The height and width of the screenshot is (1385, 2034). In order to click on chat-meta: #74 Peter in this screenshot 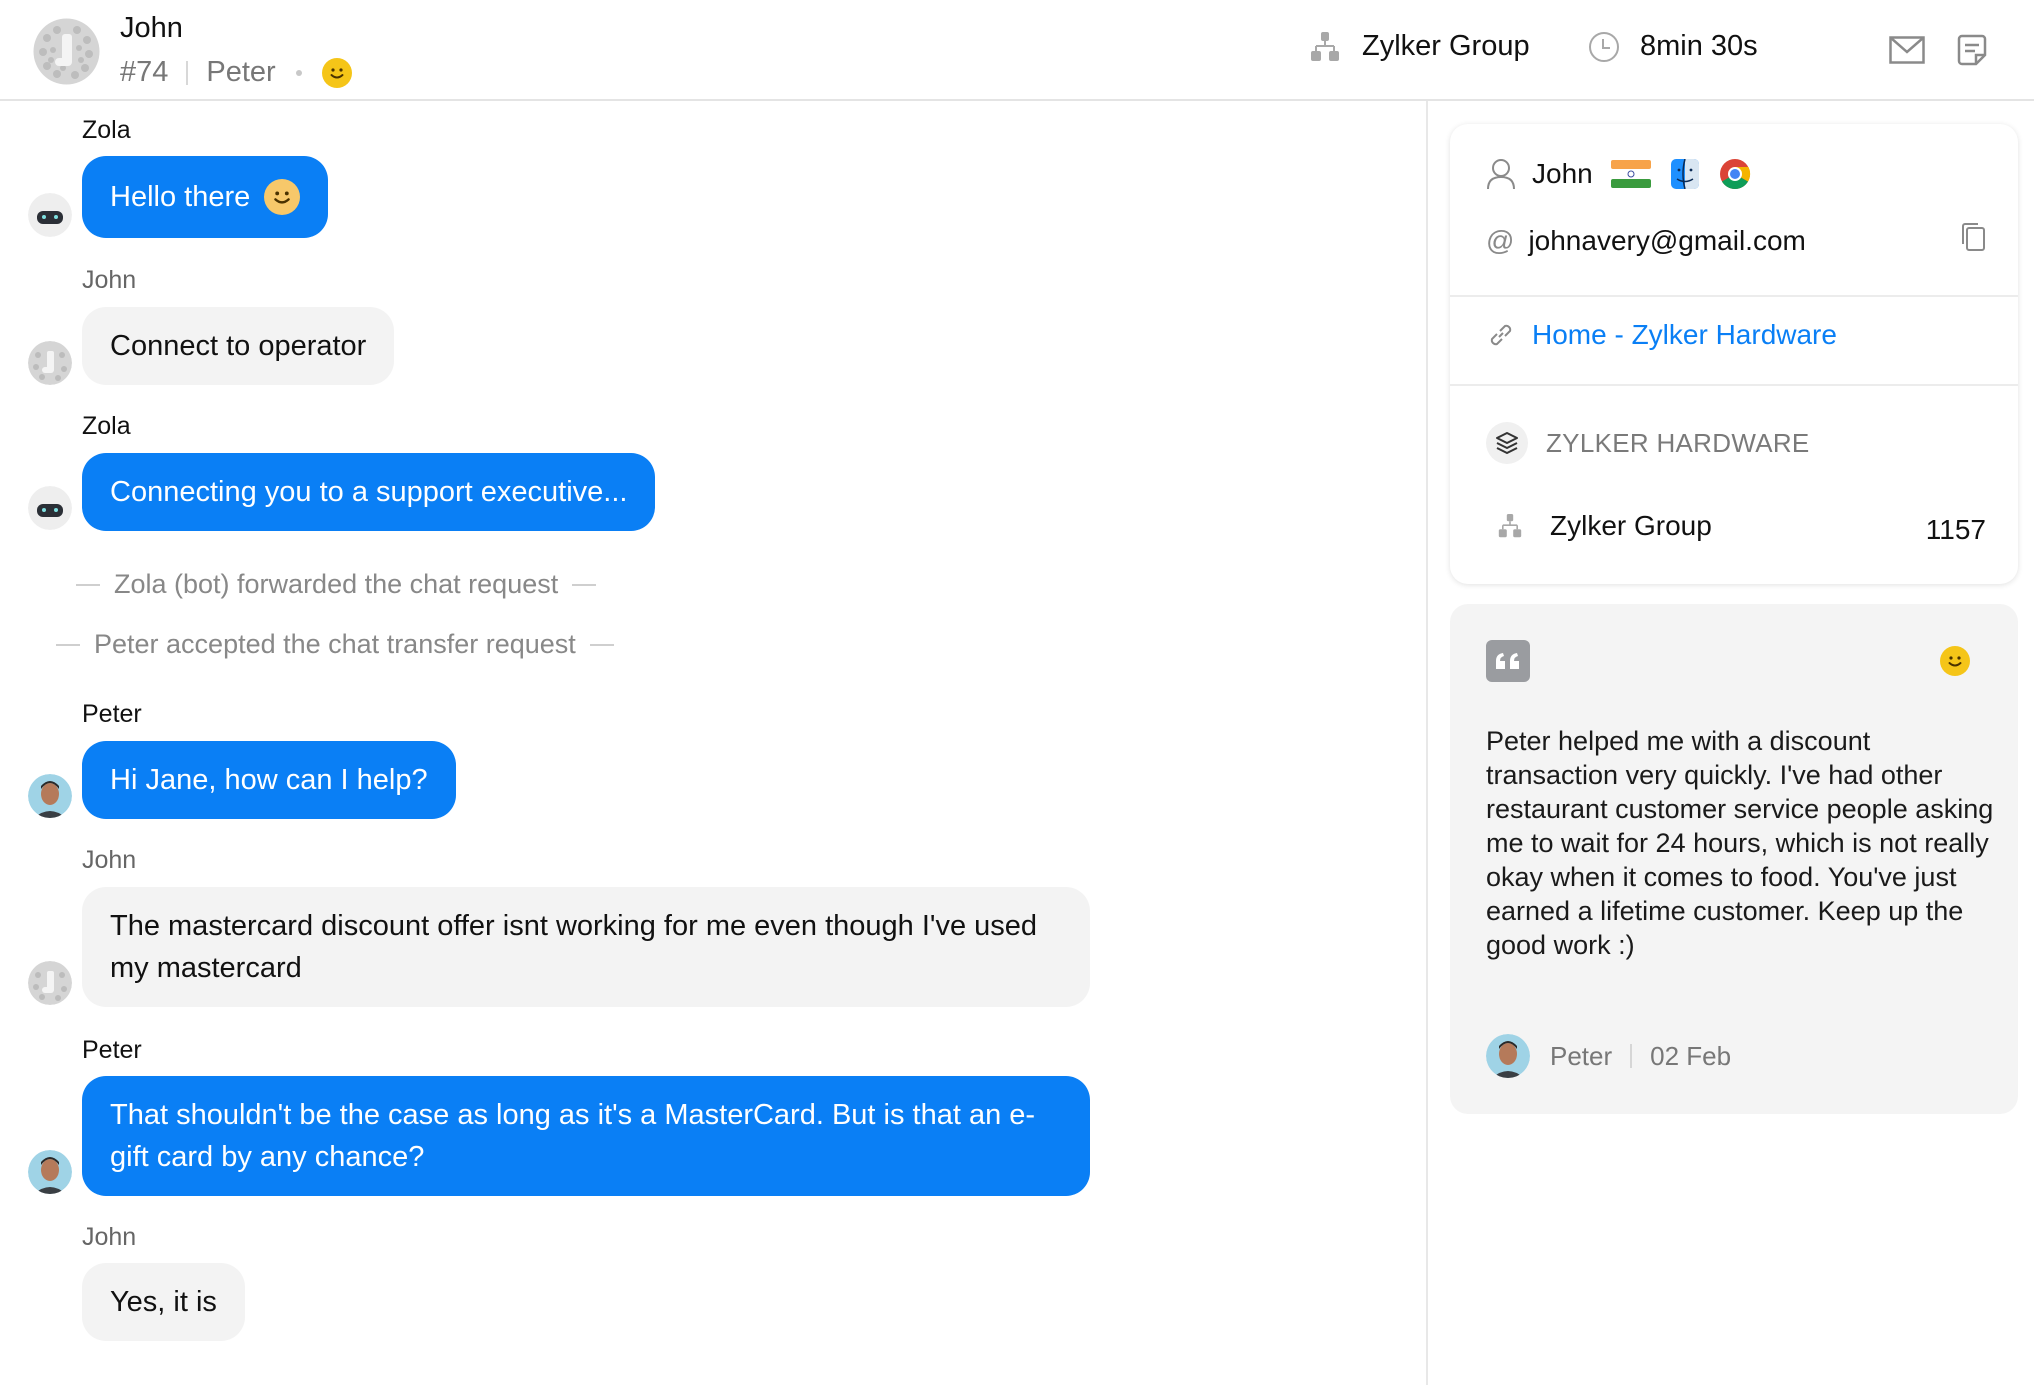, I will do `click(236, 72)`.